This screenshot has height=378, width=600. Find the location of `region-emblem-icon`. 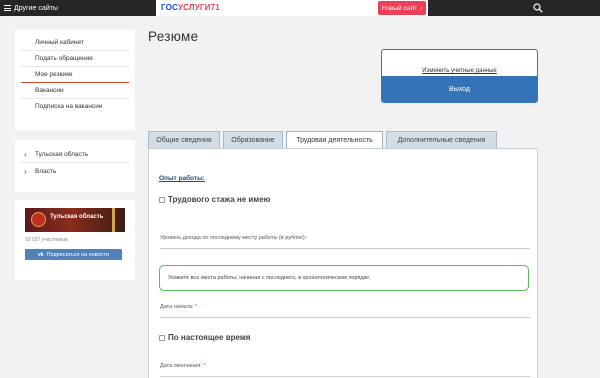

region-emblem-icon is located at coordinates (38, 219).